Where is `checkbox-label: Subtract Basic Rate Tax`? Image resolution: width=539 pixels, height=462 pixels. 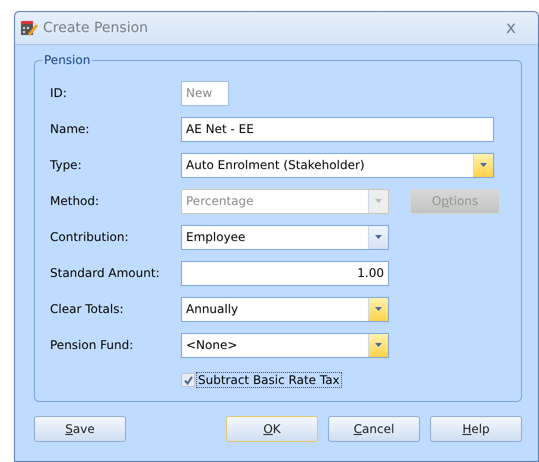 checkbox-label: Subtract Basic Rate Tax is located at coordinates (269, 380).